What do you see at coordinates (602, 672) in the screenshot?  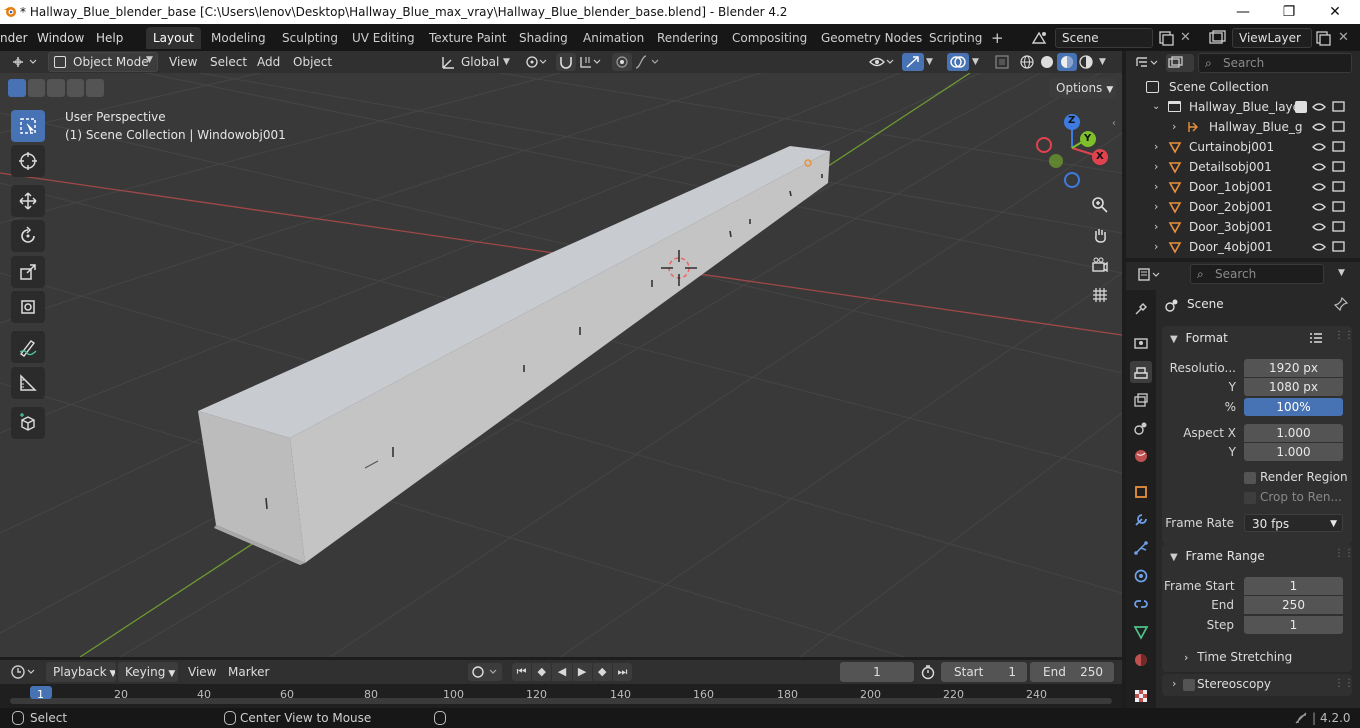 I see `next-keyframe-icon: ◆` at bounding box center [602, 672].